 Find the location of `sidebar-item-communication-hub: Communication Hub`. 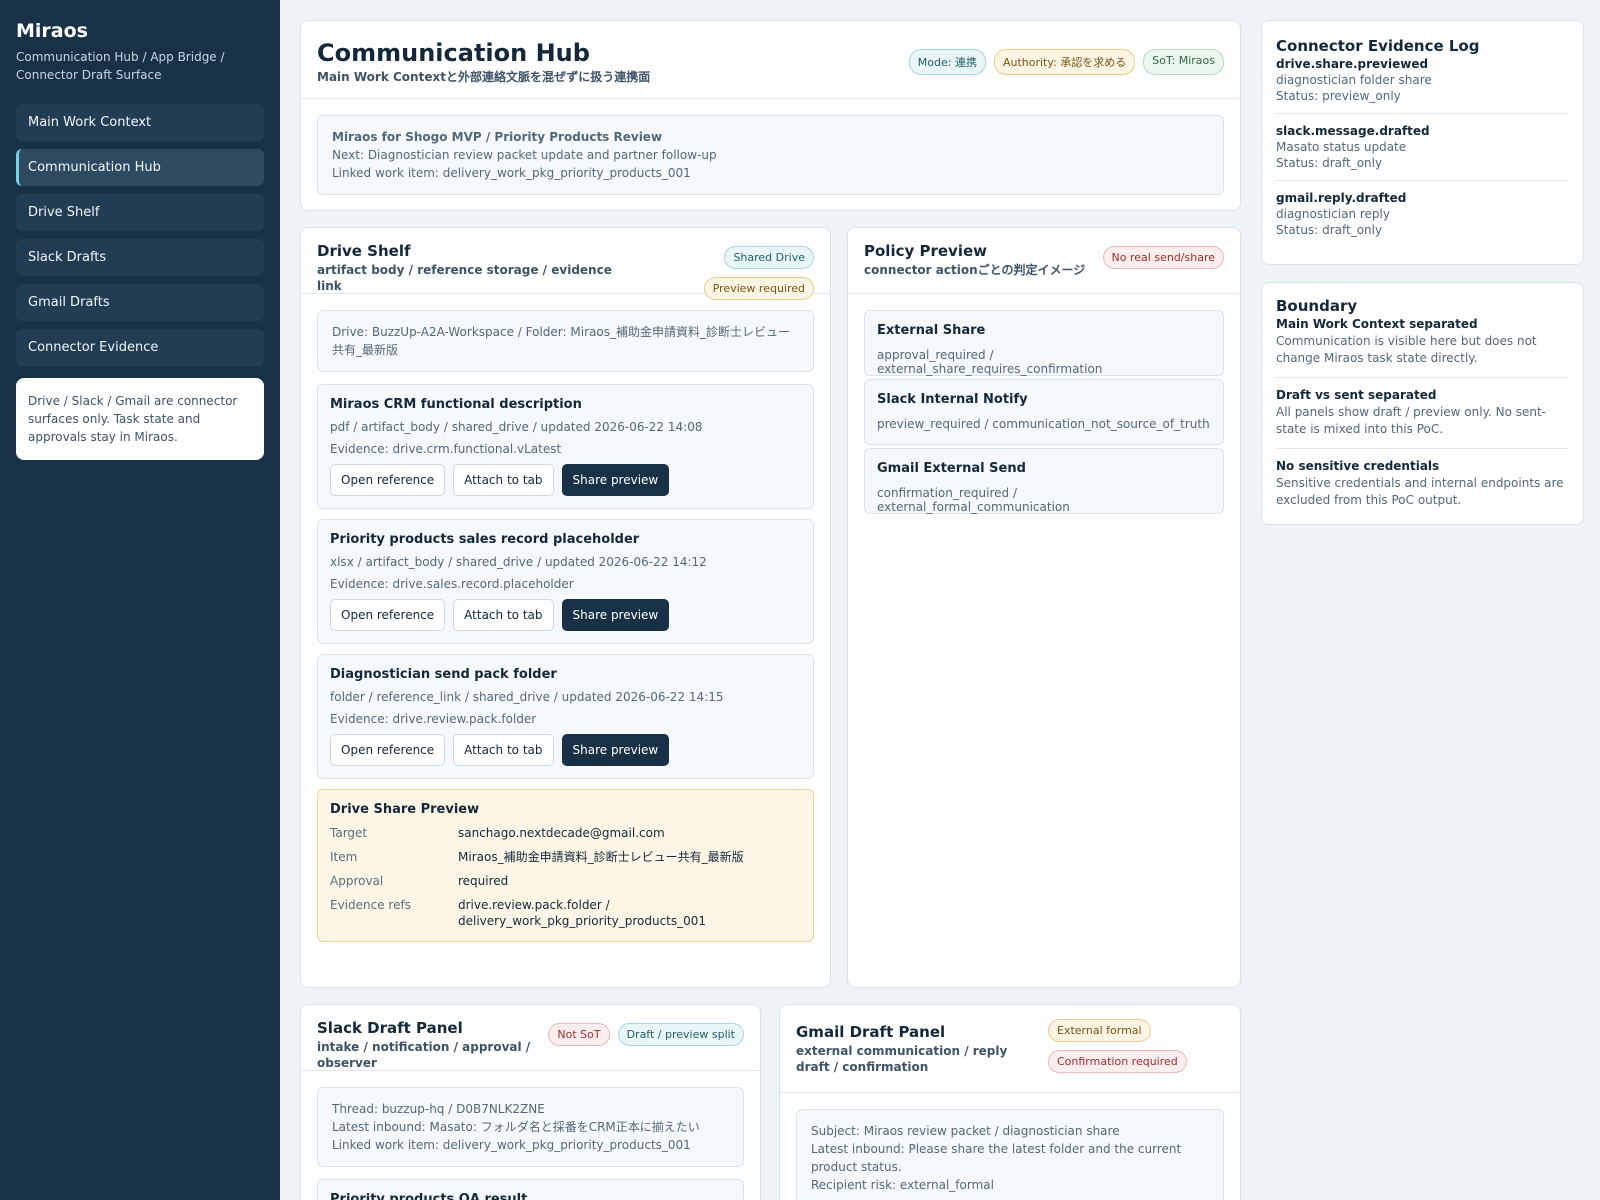

sidebar-item-communication-hub: Communication Hub is located at coordinates (140, 167).